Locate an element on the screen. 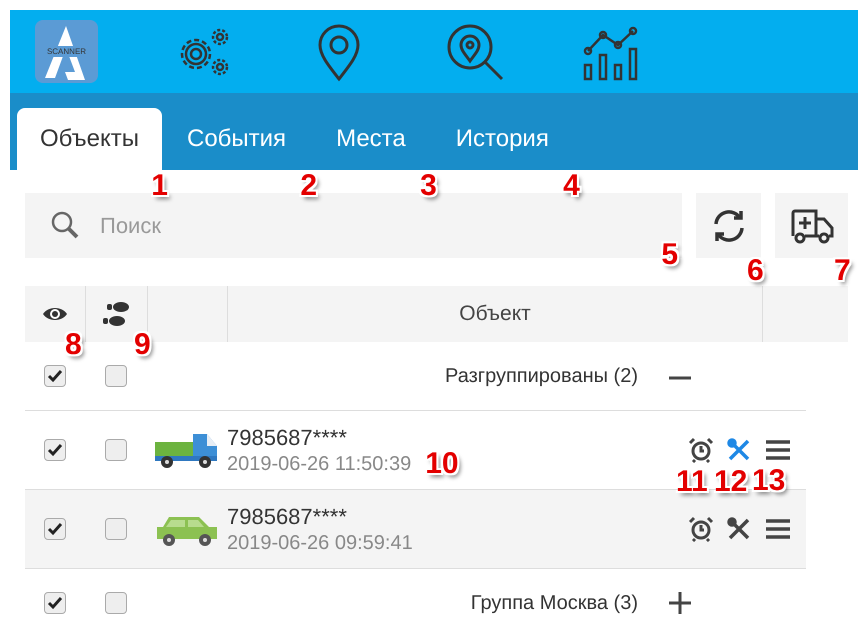 This screenshot has height=619, width=858. app-logo: SCANNER is located at coordinates (66, 51).